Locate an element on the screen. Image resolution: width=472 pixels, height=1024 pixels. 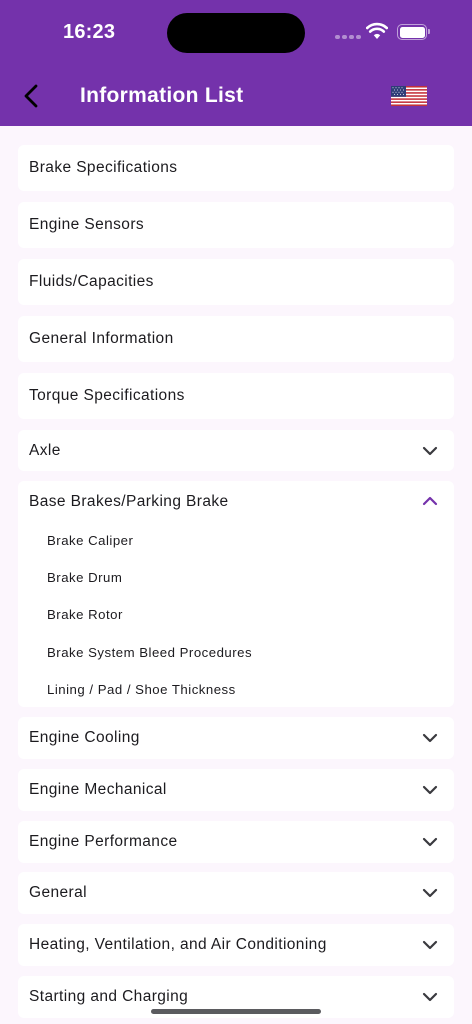
subitem-brake-caliper: Brake Caliper is located at coordinates (90, 540).